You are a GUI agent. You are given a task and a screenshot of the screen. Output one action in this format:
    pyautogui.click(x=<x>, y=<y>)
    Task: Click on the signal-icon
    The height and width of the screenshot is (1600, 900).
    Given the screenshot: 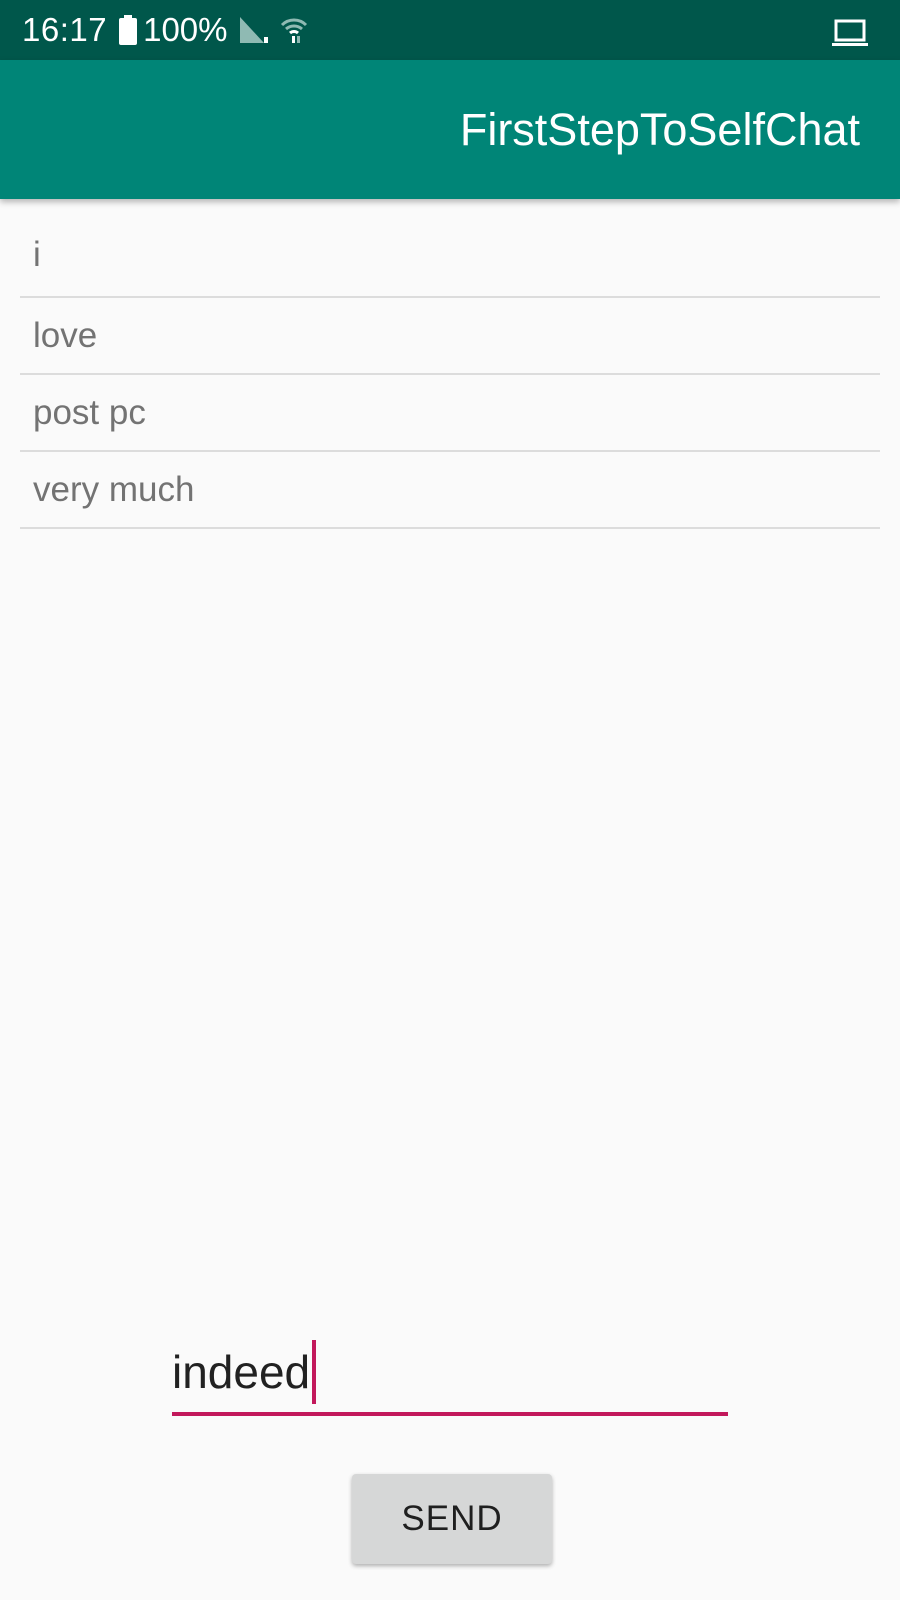 What is the action you would take?
    pyautogui.click(x=254, y=30)
    